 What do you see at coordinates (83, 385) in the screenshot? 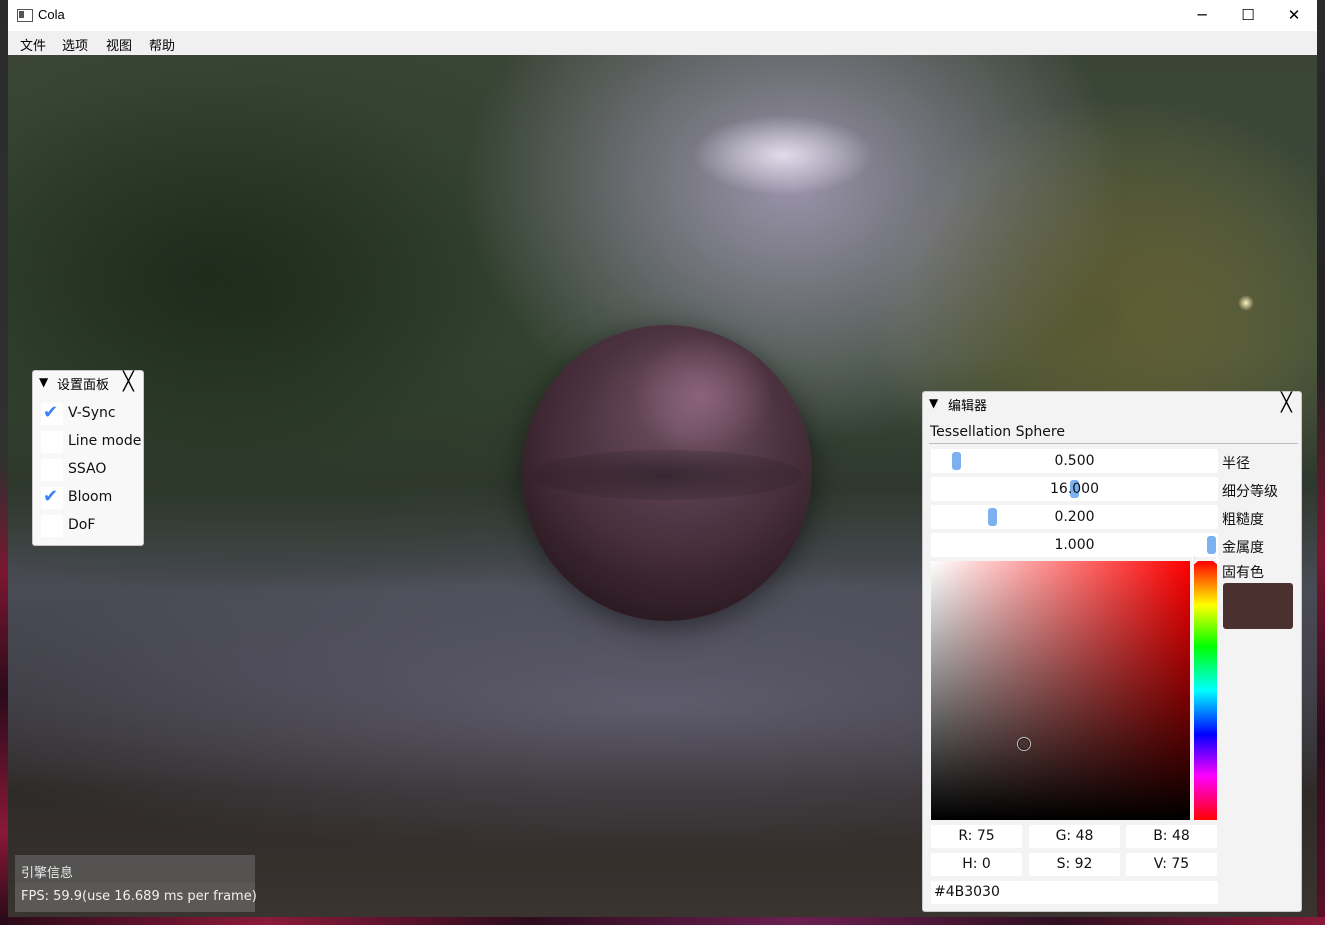
I see `settings-panel-title: 设置面板` at bounding box center [83, 385].